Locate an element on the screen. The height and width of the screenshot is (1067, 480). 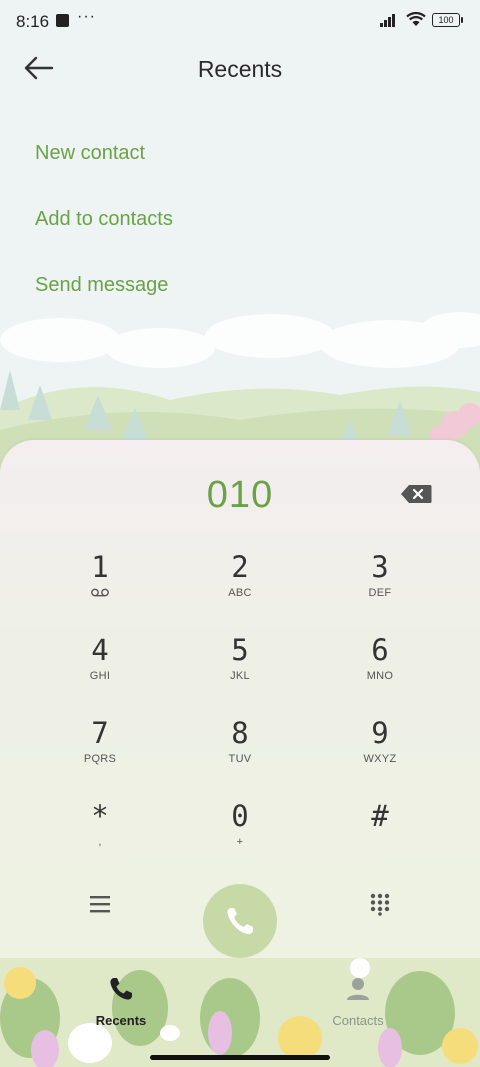
new-contact-link: New contact is located at coordinates (90, 153).